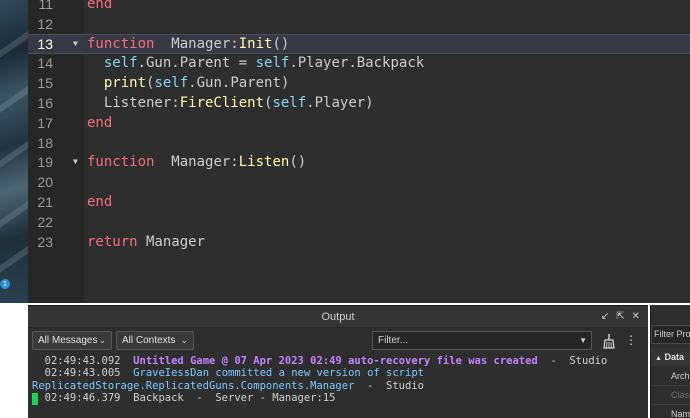 The height and width of the screenshot is (418, 690). I want to click on properties-filter-input: Filter Prop, so click(670, 334).